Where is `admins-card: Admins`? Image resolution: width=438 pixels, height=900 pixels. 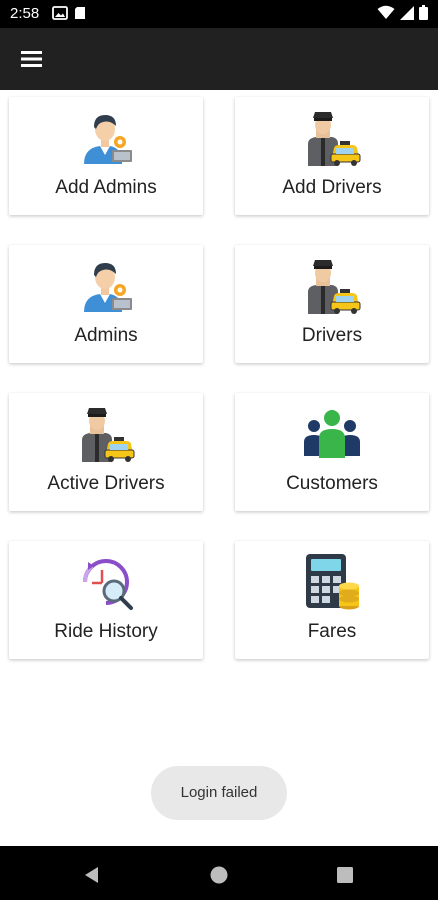 admins-card: Admins is located at coordinates (106, 304).